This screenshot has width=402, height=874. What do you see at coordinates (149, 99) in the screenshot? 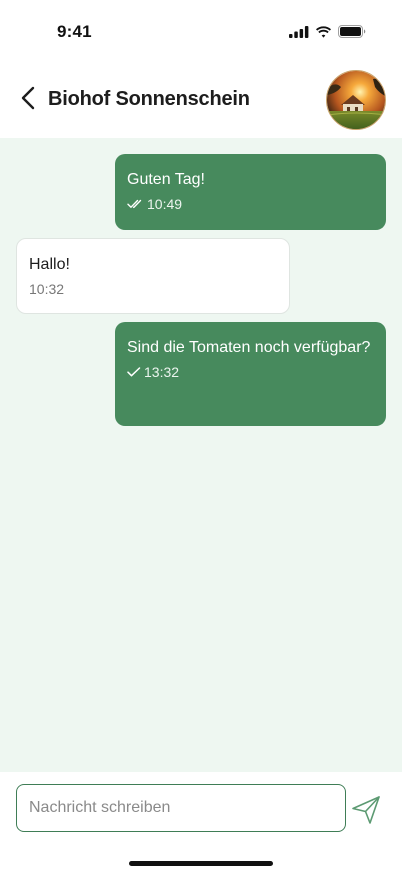
I see `contact-name: Biohof Sonnenschein` at bounding box center [149, 99].